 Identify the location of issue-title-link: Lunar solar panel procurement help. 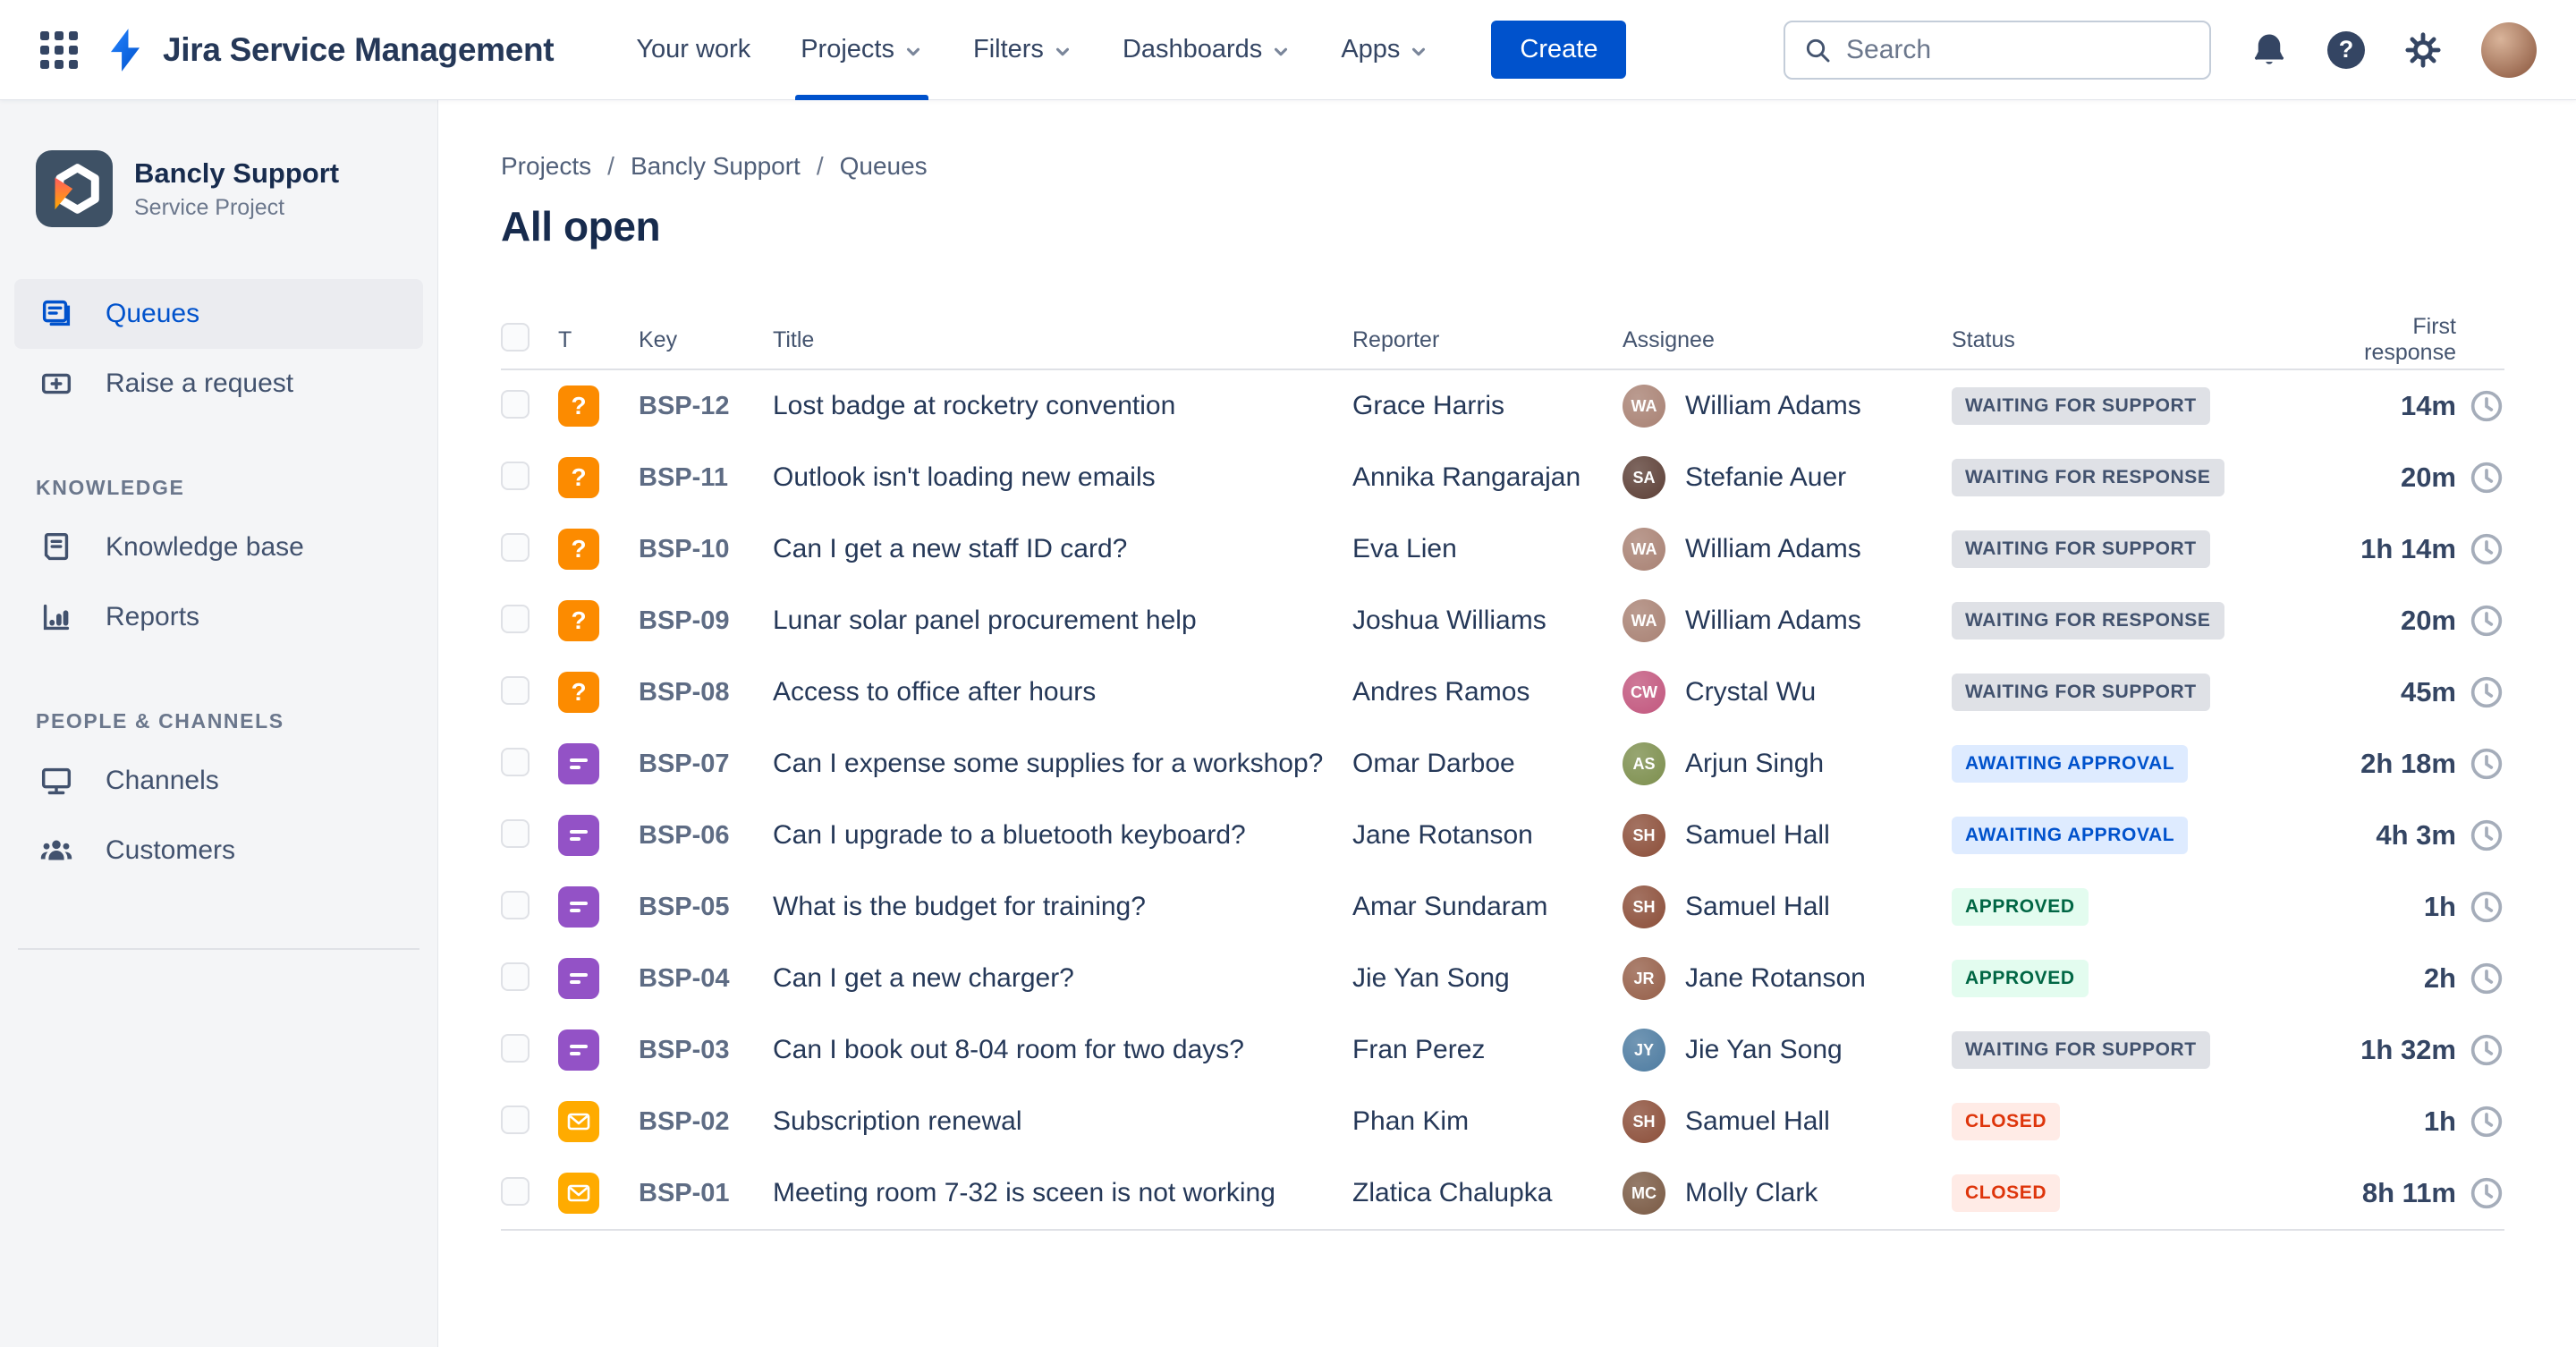
(985, 620).